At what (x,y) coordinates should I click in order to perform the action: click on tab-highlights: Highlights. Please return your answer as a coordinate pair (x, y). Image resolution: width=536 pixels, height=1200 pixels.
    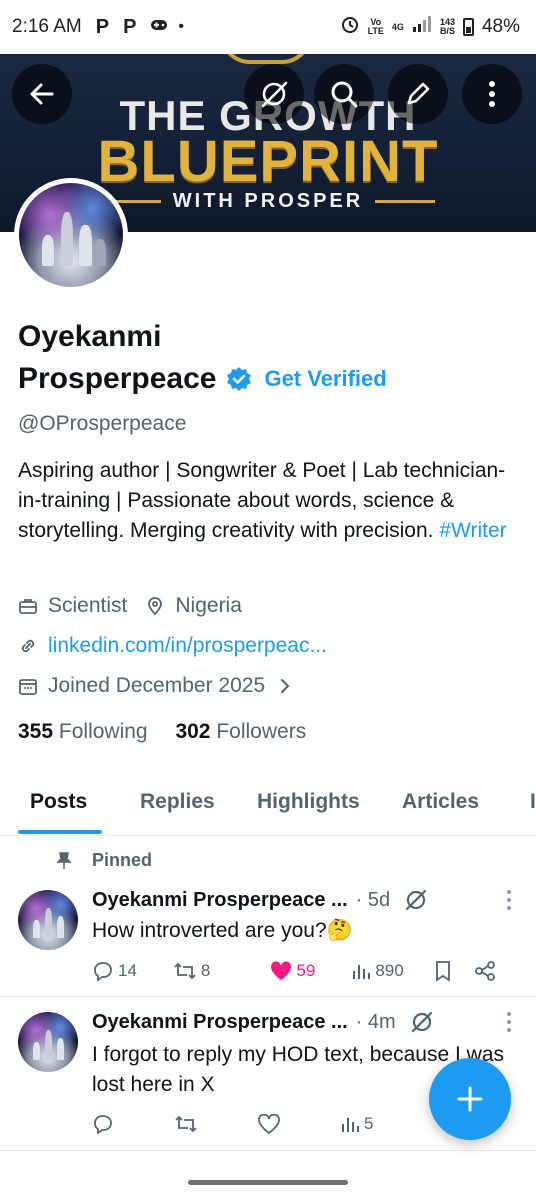
    Looking at the image, I should click on (308, 802).